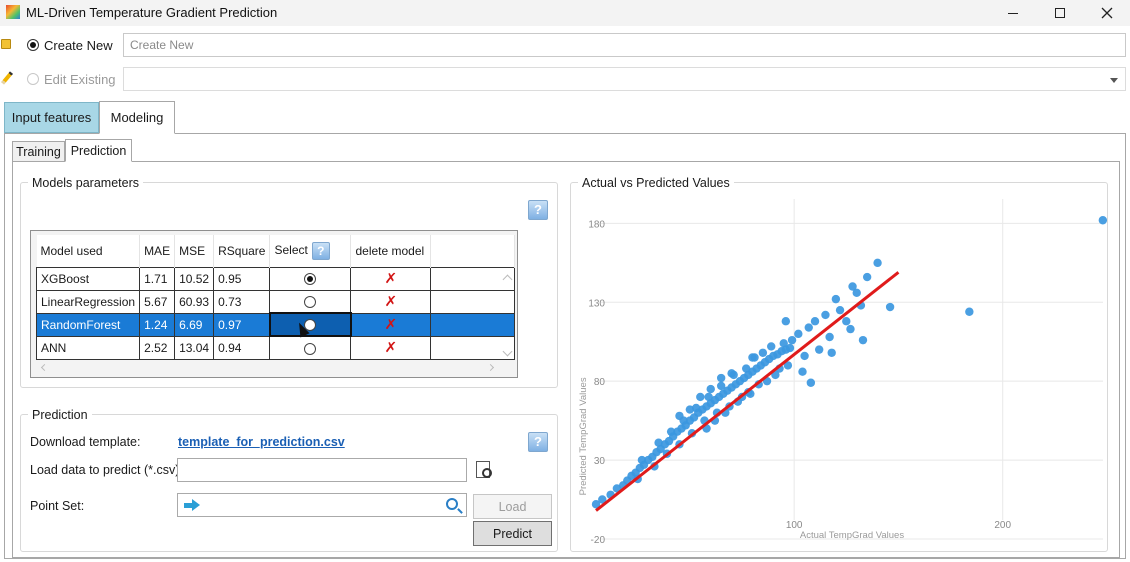  I want to click on y-tick-label: 130, so click(596, 303).